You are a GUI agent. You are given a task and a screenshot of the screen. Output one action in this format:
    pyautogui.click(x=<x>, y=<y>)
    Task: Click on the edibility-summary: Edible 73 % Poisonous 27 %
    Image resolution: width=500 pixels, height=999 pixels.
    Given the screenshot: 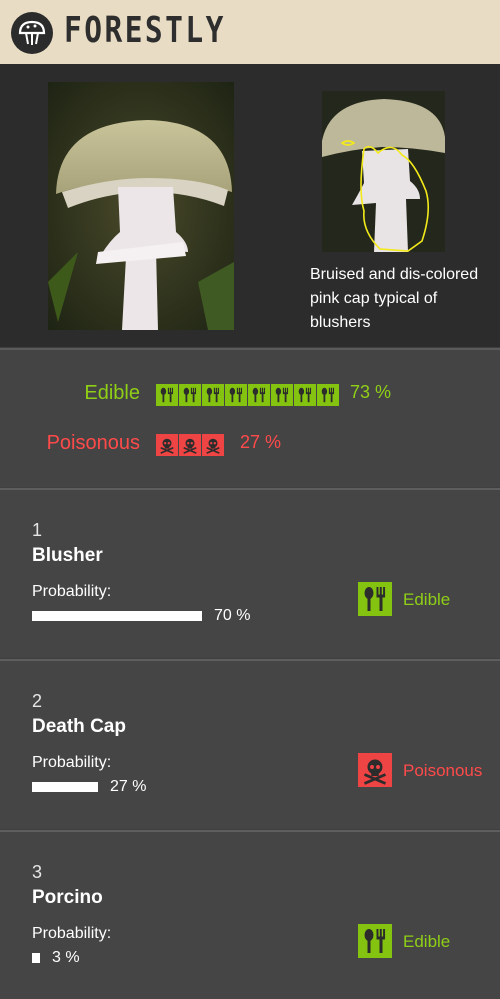 What is the action you would take?
    pyautogui.click(x=250, y=417)
    